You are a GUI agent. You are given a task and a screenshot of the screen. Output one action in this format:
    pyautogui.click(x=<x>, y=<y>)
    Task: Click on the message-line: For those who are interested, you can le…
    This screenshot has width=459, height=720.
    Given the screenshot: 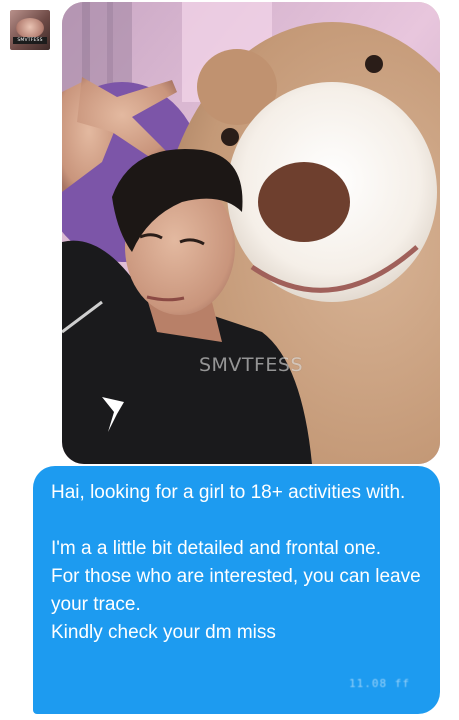 What is the action you would take?
    pyautogui.click(x=236, y=590)
    